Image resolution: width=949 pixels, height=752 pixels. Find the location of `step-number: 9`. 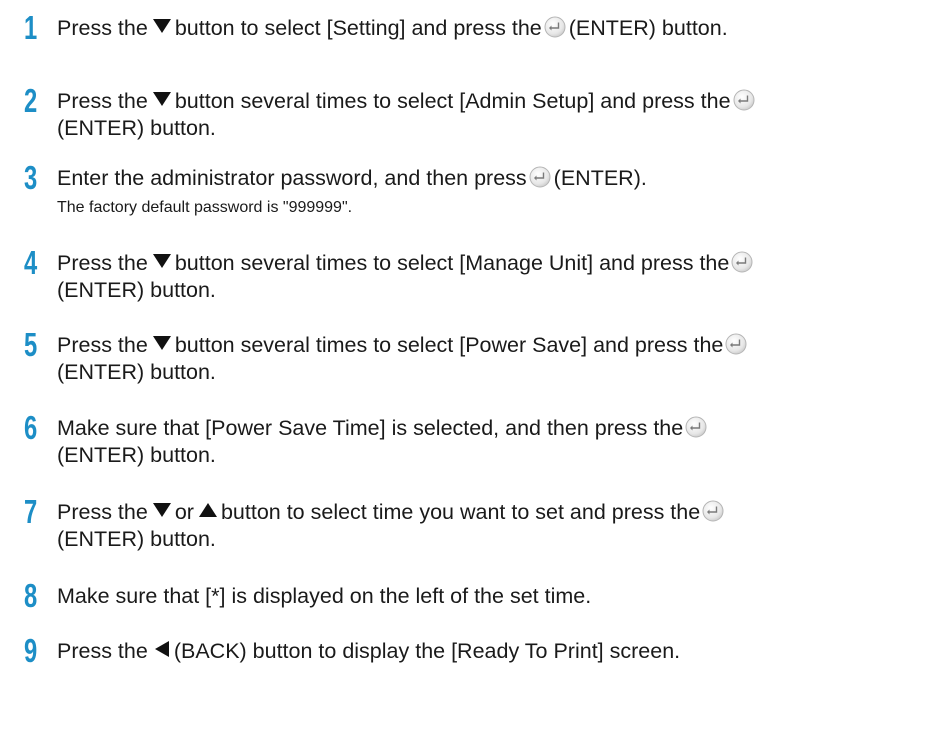

step-number: 9 is located at coordinates (31, 650).